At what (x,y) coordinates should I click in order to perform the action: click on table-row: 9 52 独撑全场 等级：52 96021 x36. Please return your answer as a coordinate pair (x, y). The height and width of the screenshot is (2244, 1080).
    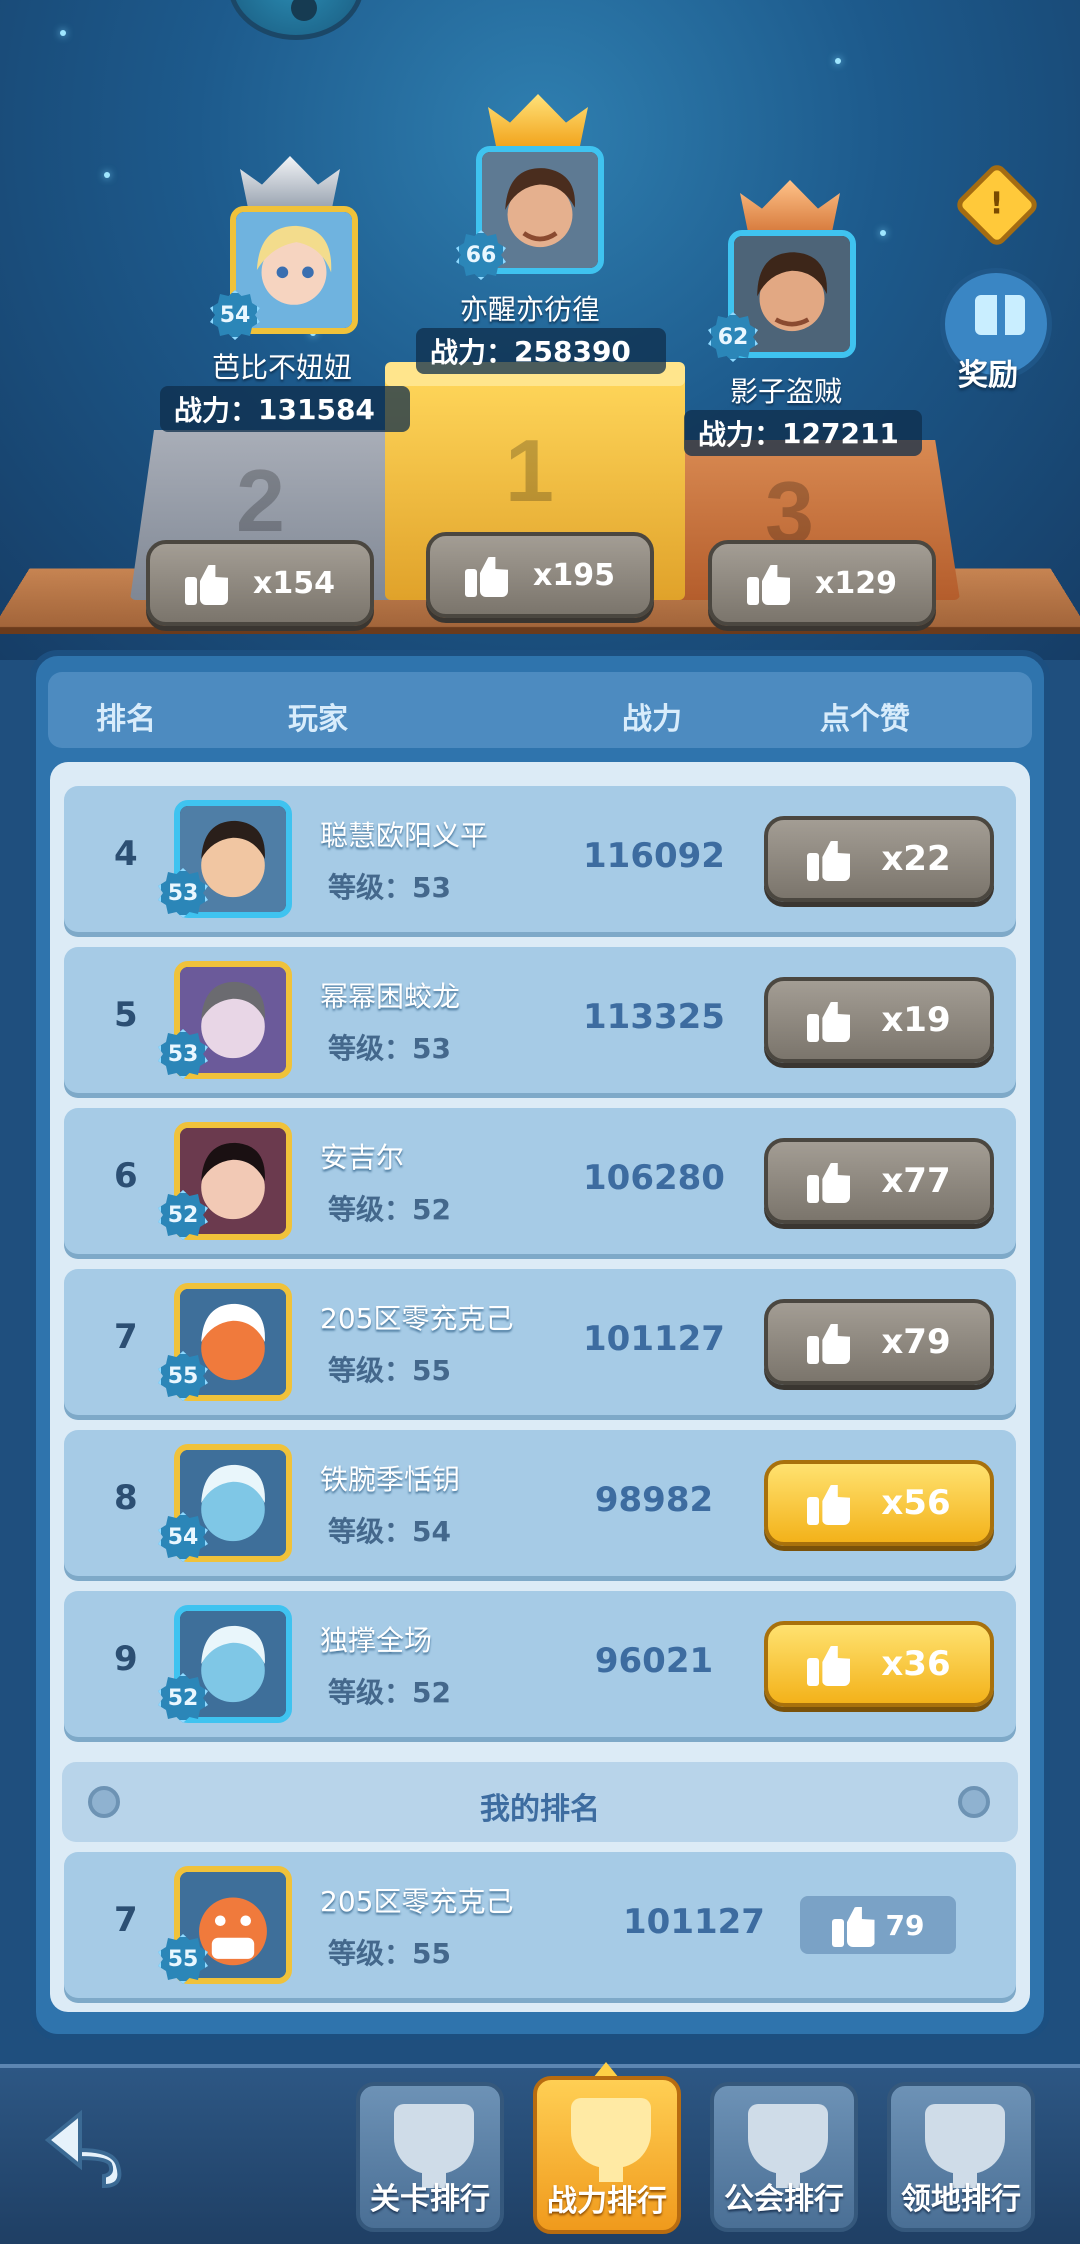
    Looking at the image, I should click on (540, 1664).